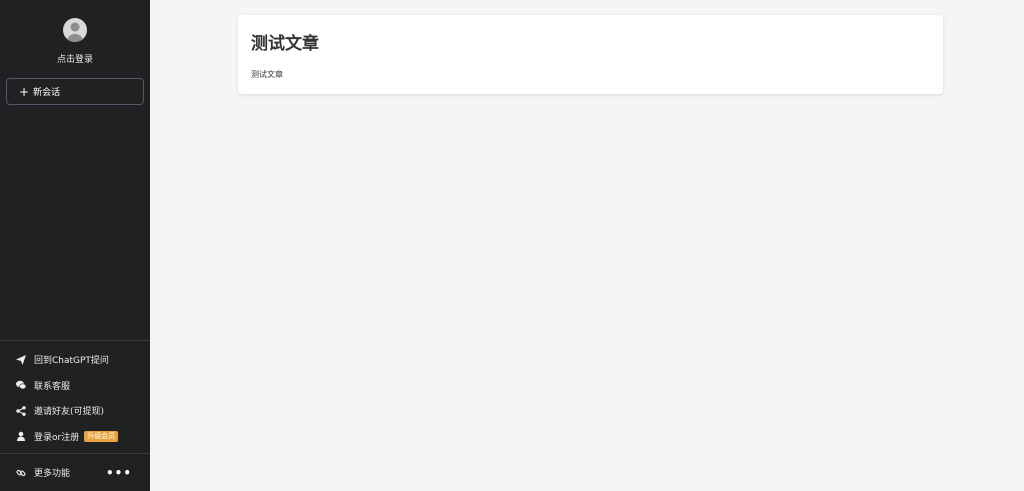 The image size is (1024, 491). I want to click on user-avatar-icon, so click(75, 32).